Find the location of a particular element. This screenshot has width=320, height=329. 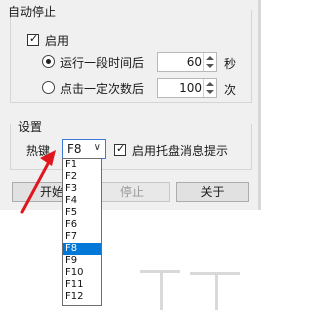

scrollbar is located at coordinates (259, 105).